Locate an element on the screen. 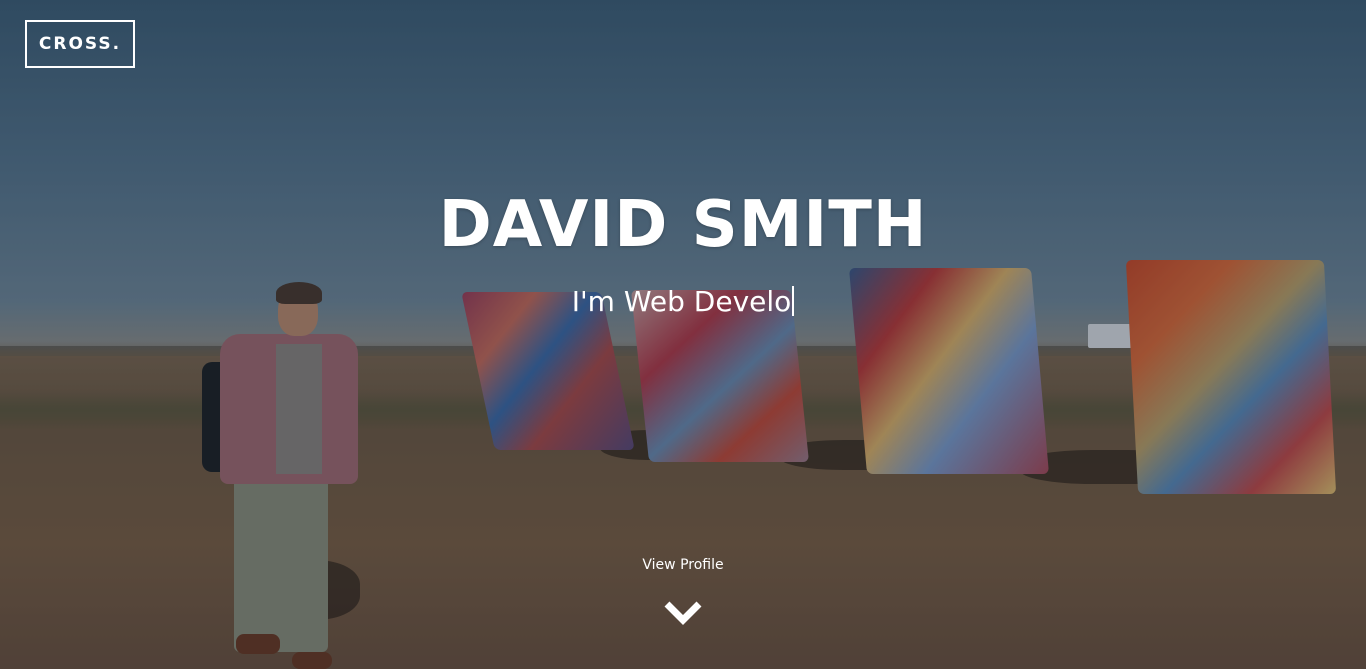 Image resolution: width=1366 pixels, height=669 pixels. view-profile-link: View Profile is located at coordinates (683, 565).